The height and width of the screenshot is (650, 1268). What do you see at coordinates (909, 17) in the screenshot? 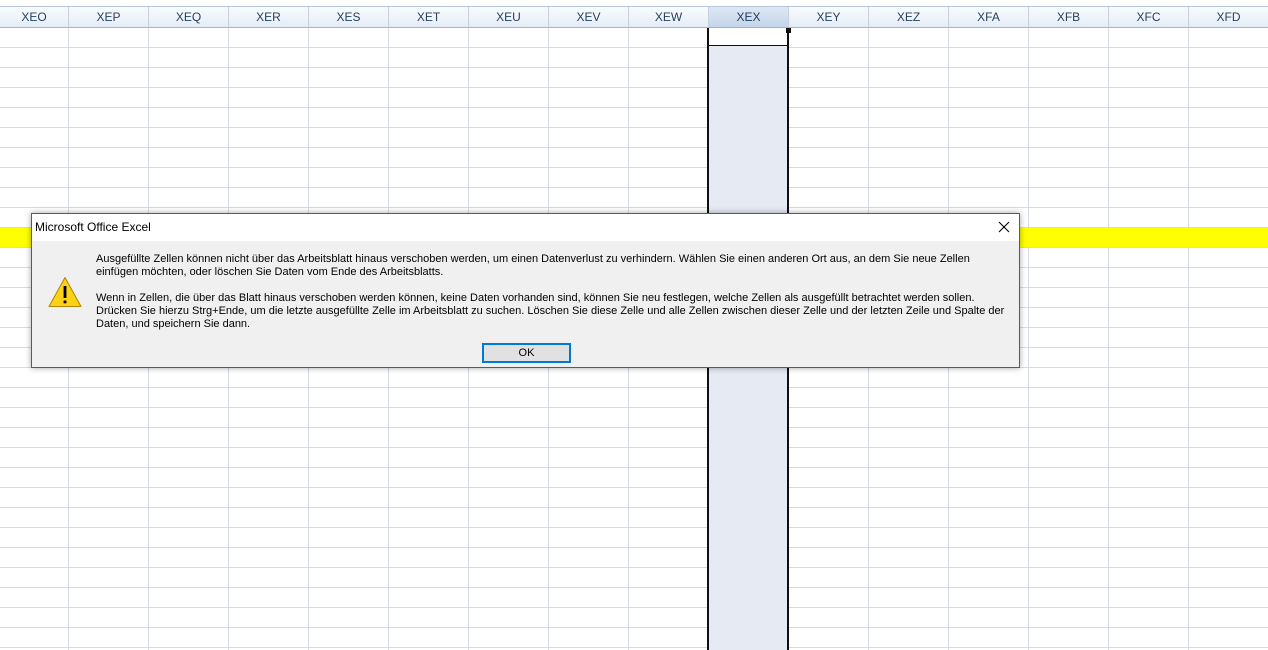
I see `column-header-xez: XEZ` at bounding box center [909, 17].